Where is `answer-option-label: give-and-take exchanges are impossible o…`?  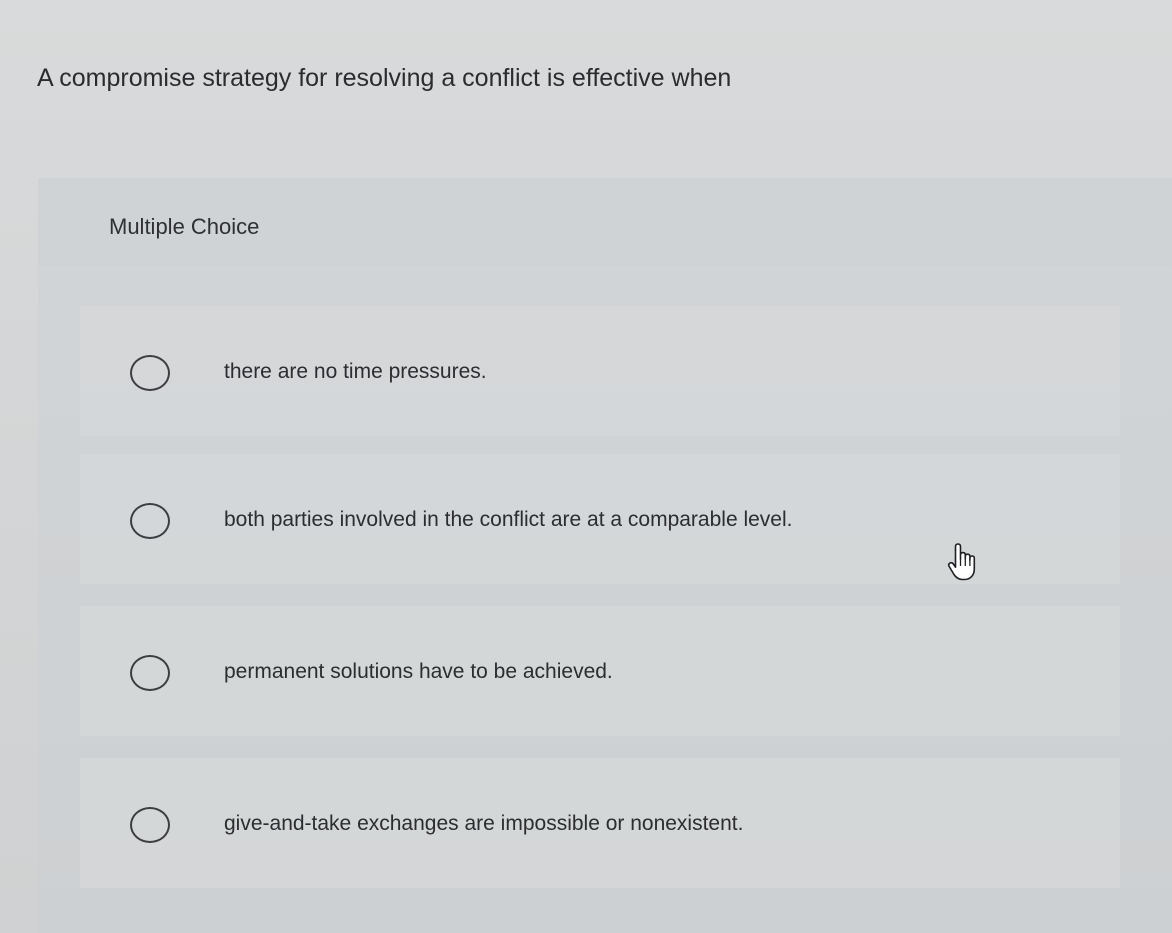
answer-option-label: give-and-take exchanges are impossible o… is located at coordinates (484, 823).